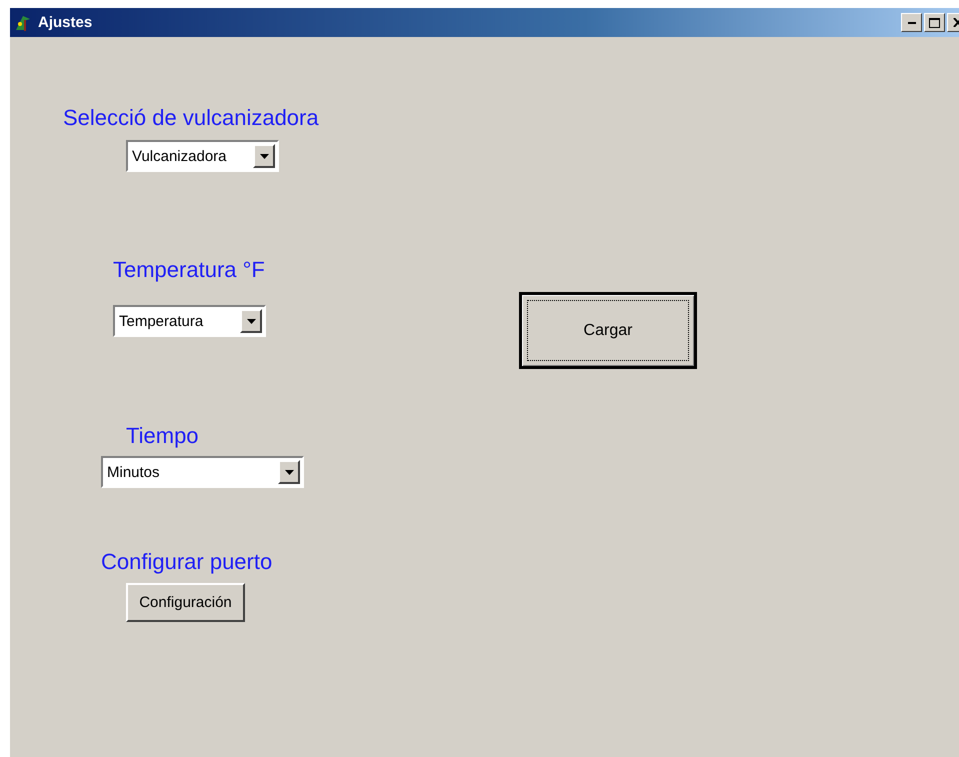 The image size is (959, 757). I want to click on maximize-button, so click(934, 22).